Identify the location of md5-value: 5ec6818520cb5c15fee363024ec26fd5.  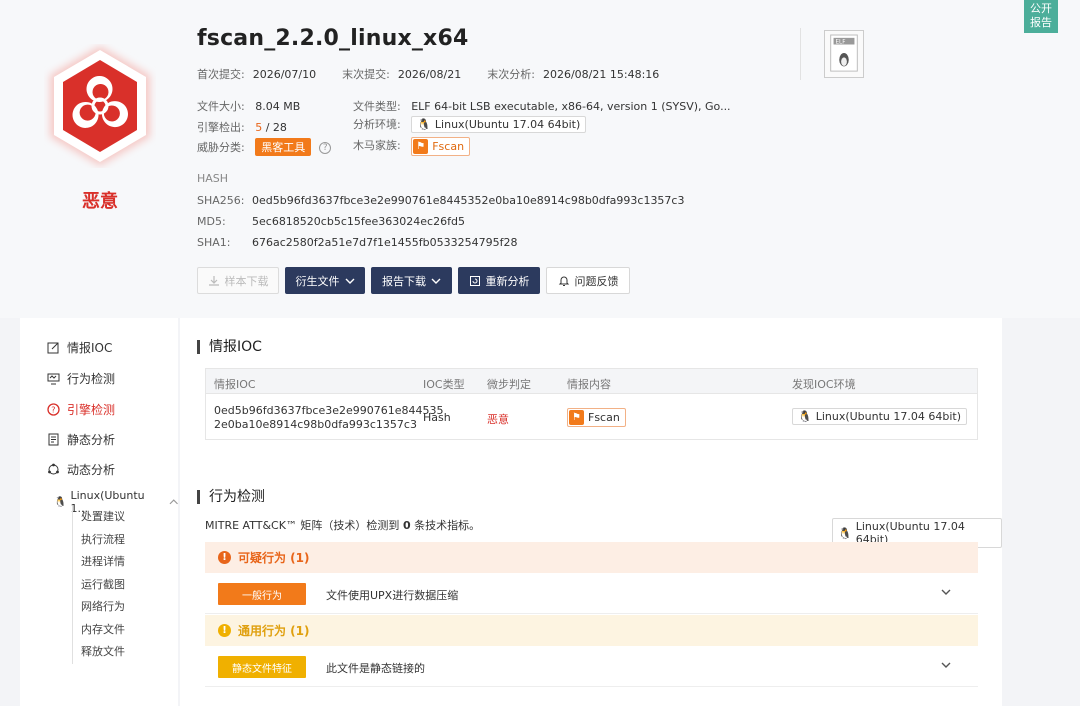
(358, 221).